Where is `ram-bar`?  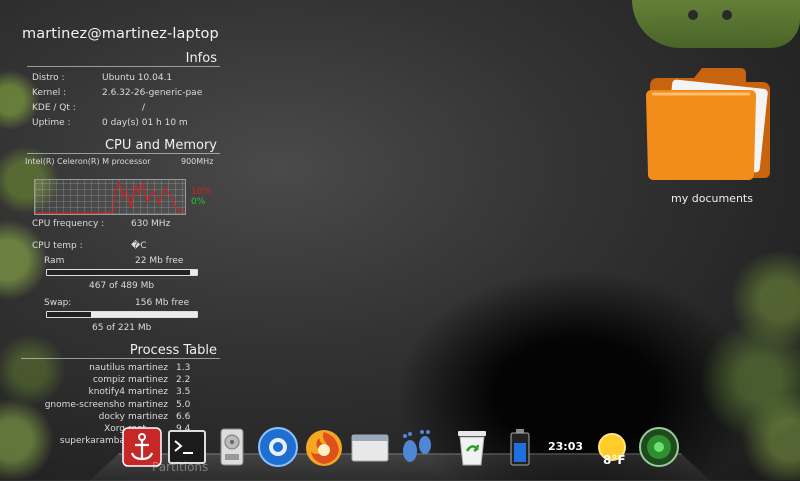 ram-bar is located at coordinates (122, 272).